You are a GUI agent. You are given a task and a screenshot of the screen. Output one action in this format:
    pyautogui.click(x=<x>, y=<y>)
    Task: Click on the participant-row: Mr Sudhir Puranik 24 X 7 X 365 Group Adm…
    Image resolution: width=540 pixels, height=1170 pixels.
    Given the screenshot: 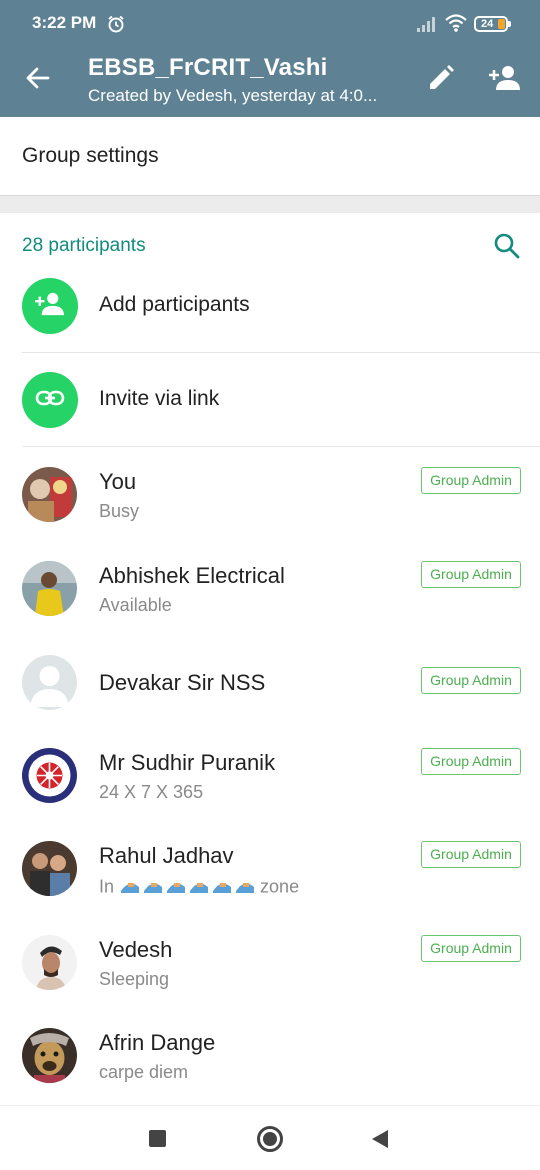 What is the action you would take?
    pyautogui.click(x=270, y=775)
    